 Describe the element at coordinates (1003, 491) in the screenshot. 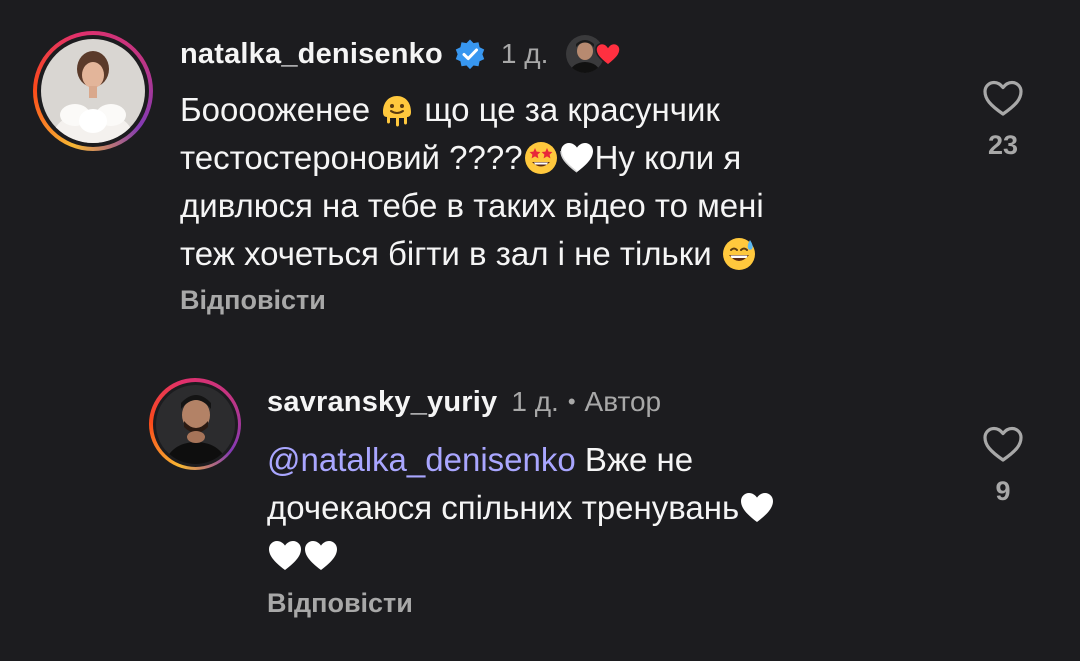

I see `like-count: 9` at that location.